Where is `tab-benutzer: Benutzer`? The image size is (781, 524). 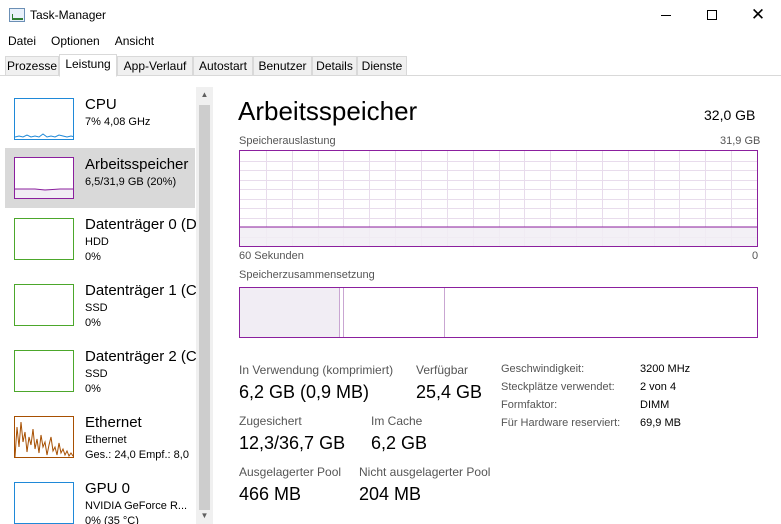 tab-benutzer: Benutzer is located at coordinates (282, 66).